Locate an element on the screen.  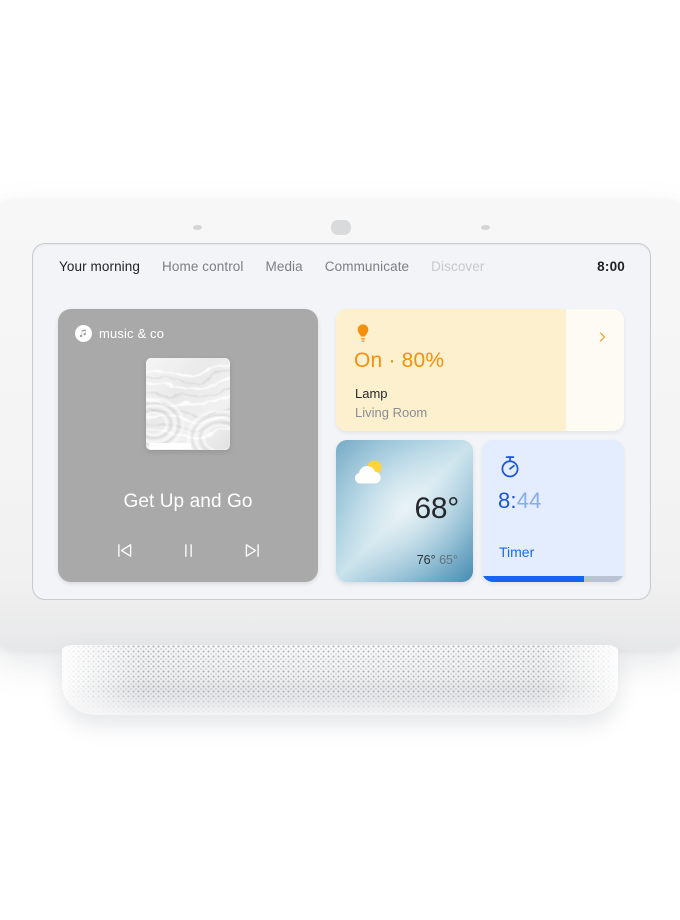
album-art-highlight is located at coordinates (170, 446).